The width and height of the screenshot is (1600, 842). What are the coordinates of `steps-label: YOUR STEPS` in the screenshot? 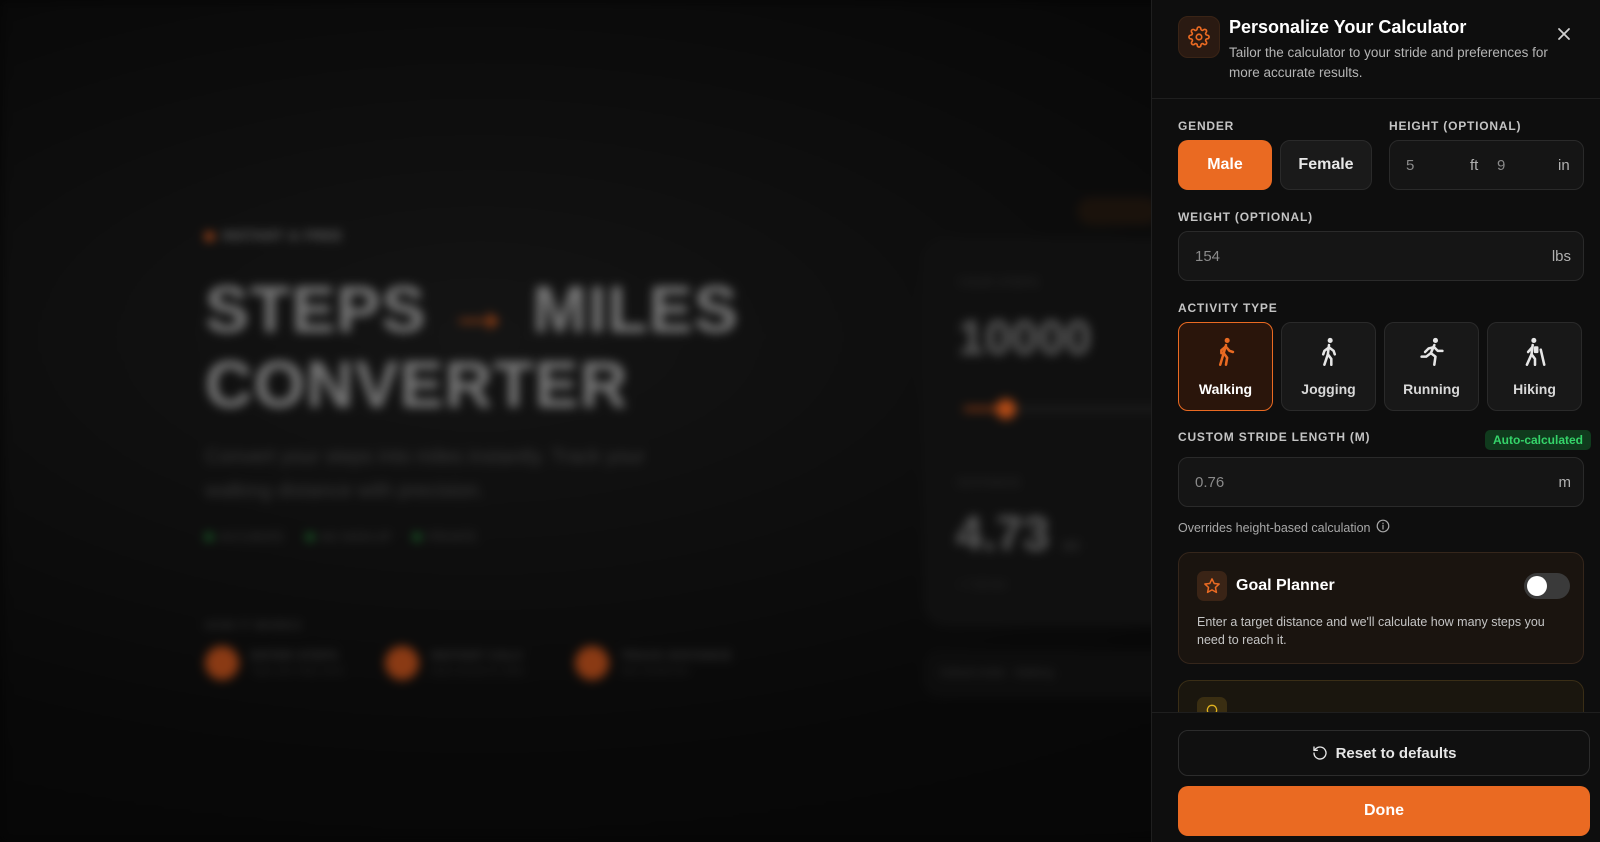 It's located at (998, 283).